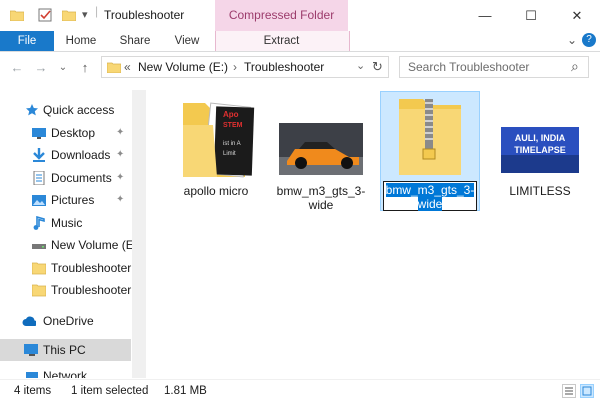 This screenshot has height=403, width=600. I want to click on sidebar-item-label: New Volume (E:), so click(91, 245).